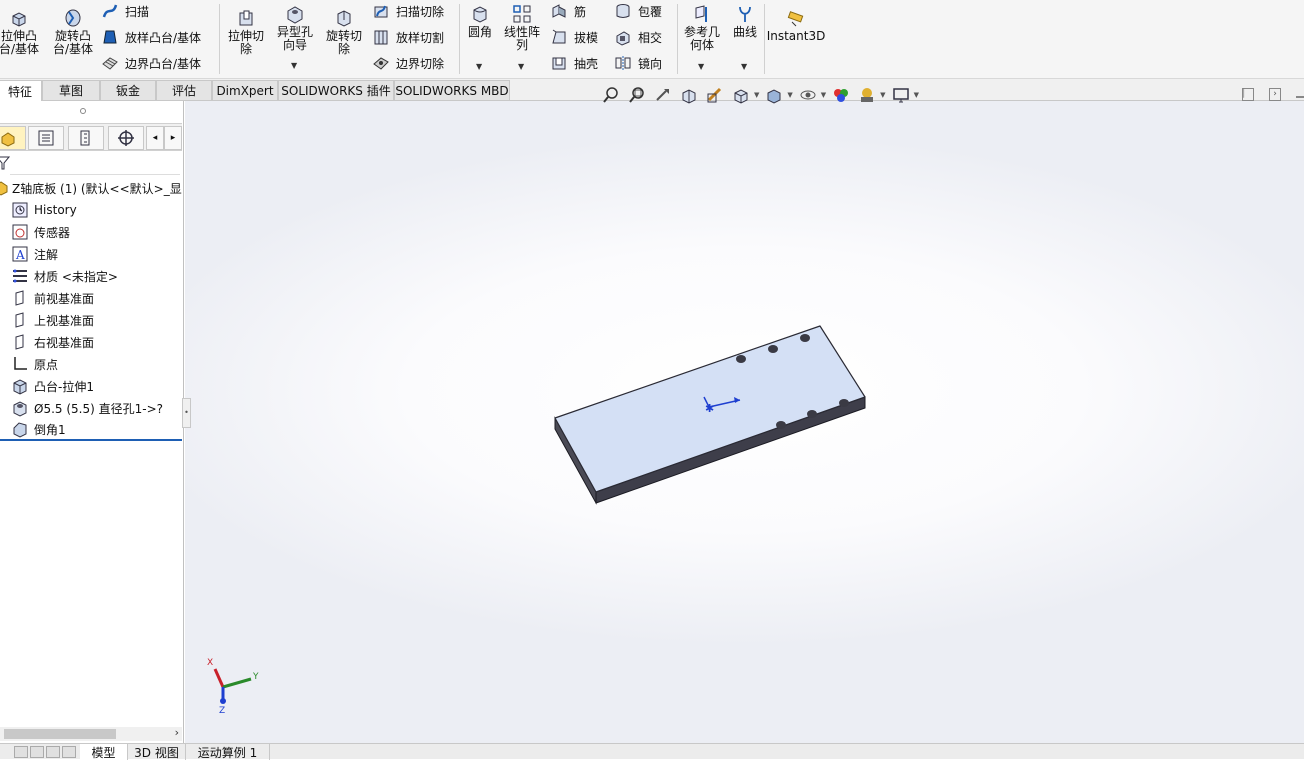 This screenshot has width=1304, height=761. I want to click on draft-button: 拔模, so click(573, 37).